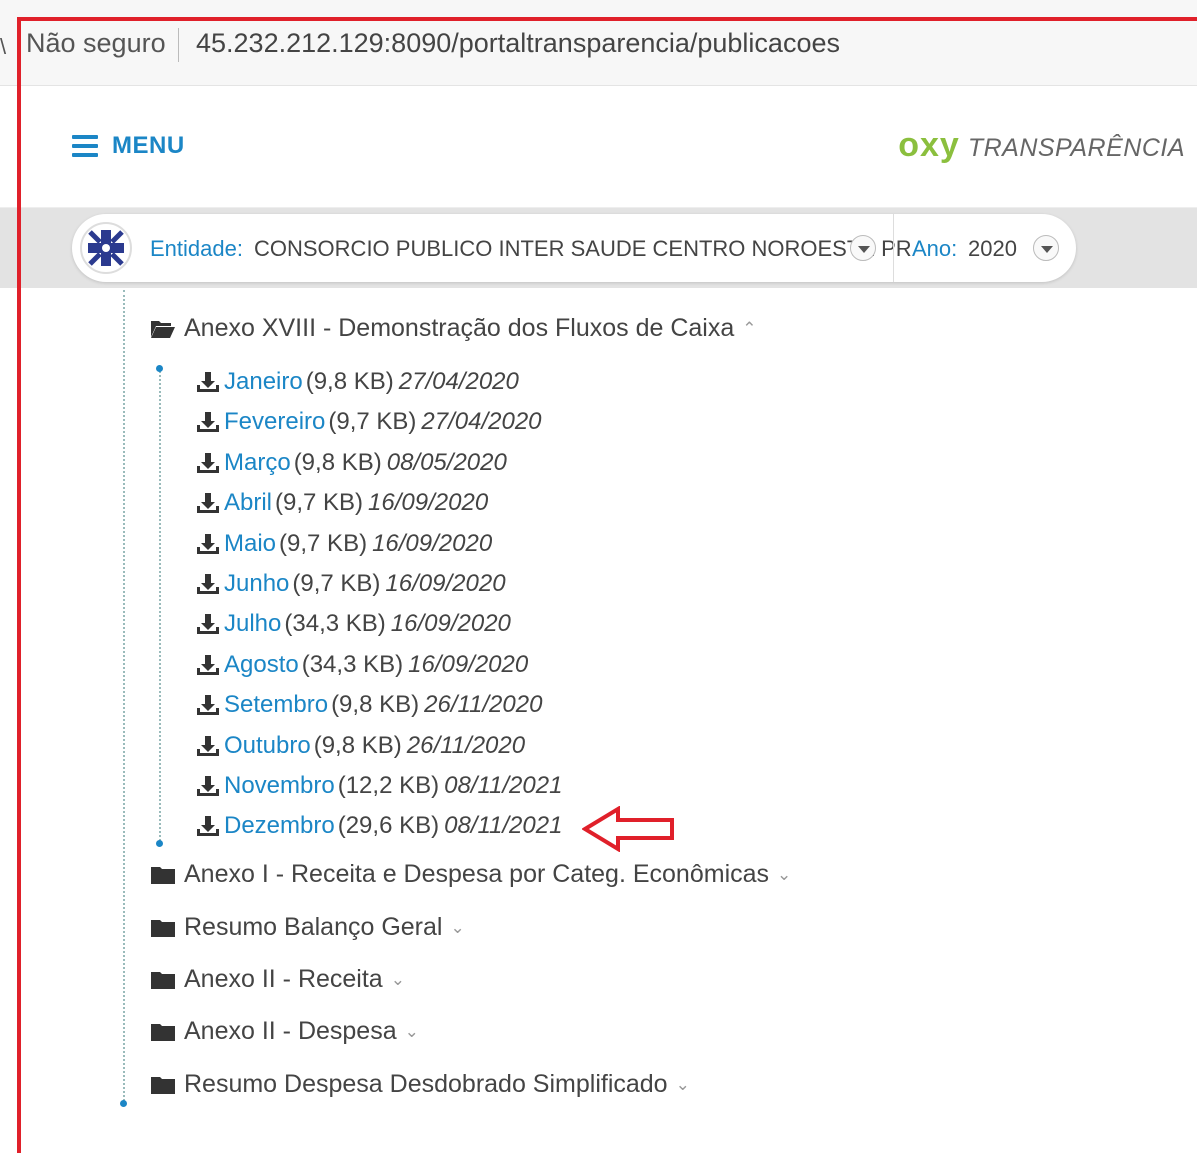 The height and width of the screenshot is (1153, 1197). Describe the element at coordinates (388, 785) in the screenshot. I see `file-size: (12,2 KB)` at that location.